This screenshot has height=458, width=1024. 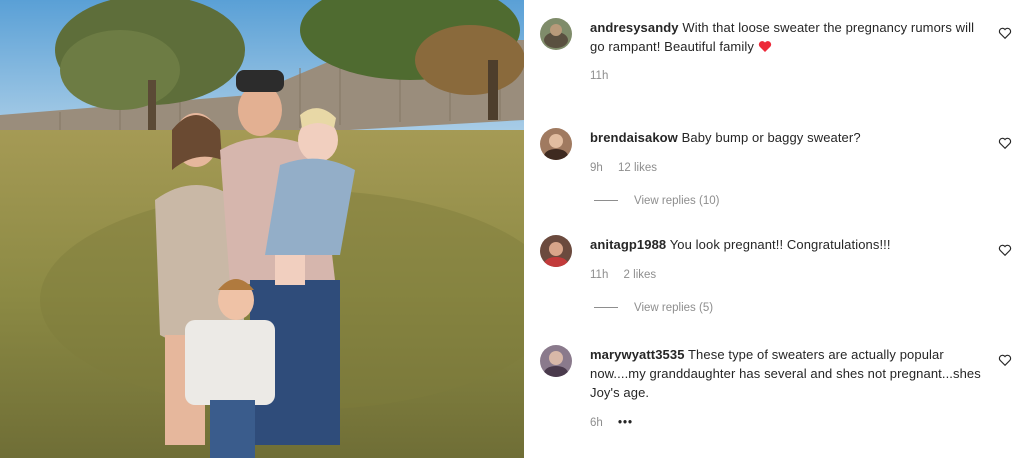 I want to click on more-options-icon: •••, so click(x=625, y=423).